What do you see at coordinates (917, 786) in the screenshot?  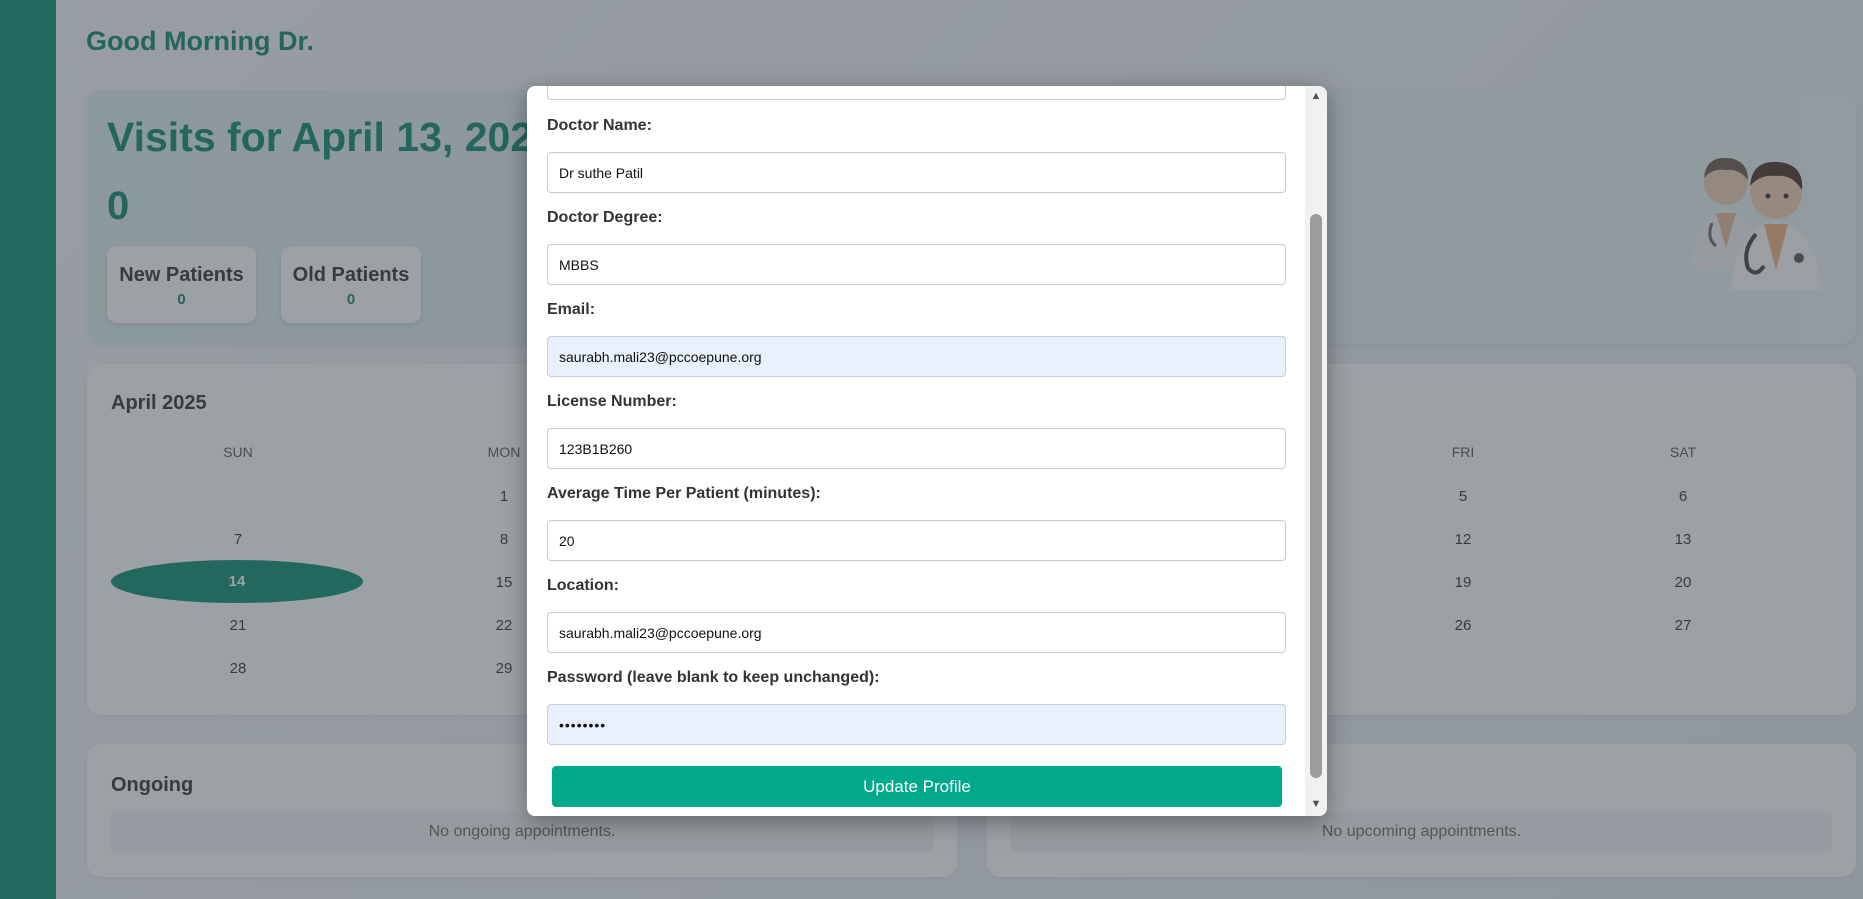 I see `update-profile-button: Update Profile` at bounding box center [917, 786].